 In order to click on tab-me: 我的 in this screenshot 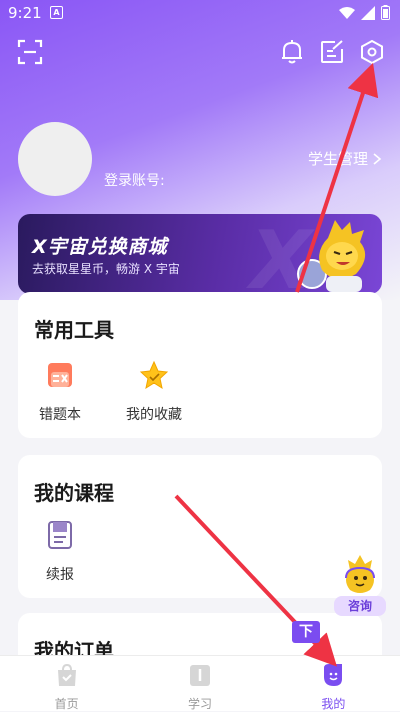, I will do `click(333, 683)`.